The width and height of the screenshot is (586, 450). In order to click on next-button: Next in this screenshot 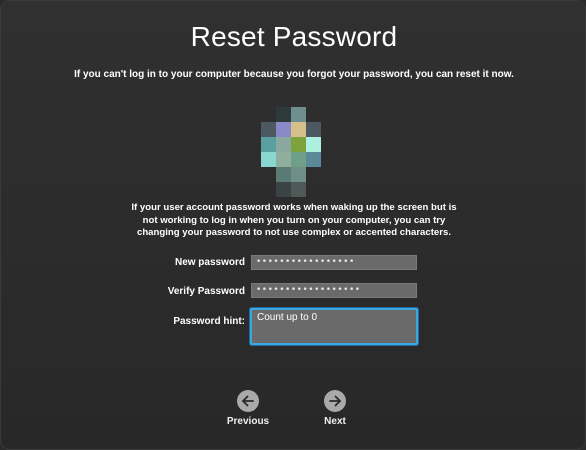, I will do `click(335, 408)`.